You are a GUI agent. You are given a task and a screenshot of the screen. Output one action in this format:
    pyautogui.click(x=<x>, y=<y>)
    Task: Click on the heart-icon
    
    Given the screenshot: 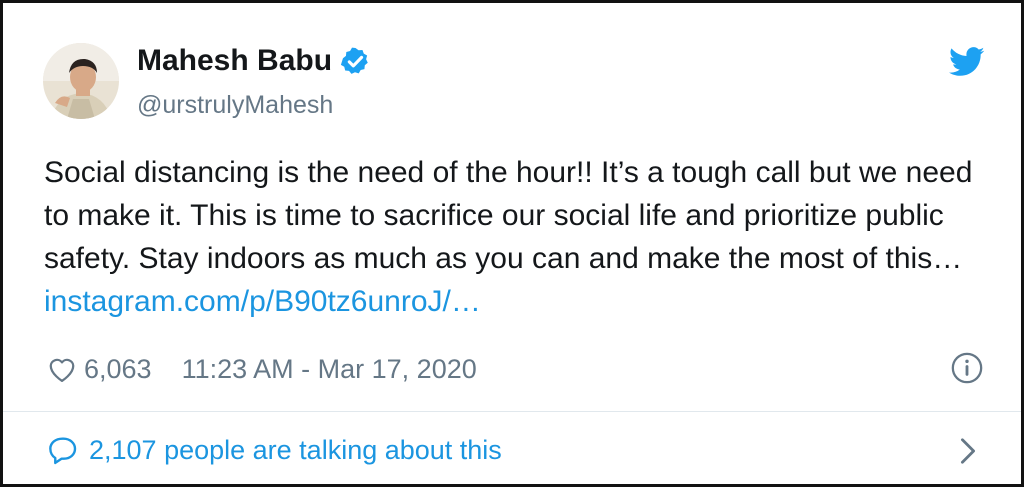 What is the action you would take?
    pyautogui.click(x=62, y=369)
    